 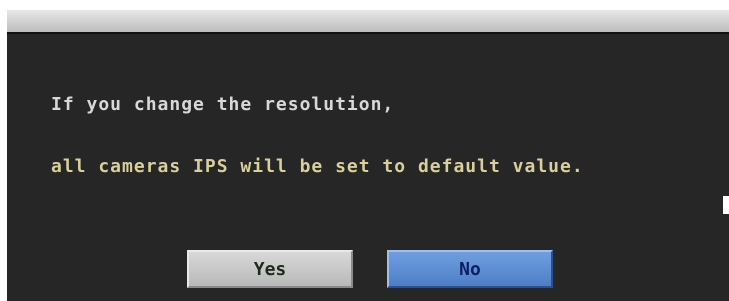 What do you see at coordinates (270, 269) in the screenshot?
I see `yes-button: Yes` at bounding box center [270, 269].